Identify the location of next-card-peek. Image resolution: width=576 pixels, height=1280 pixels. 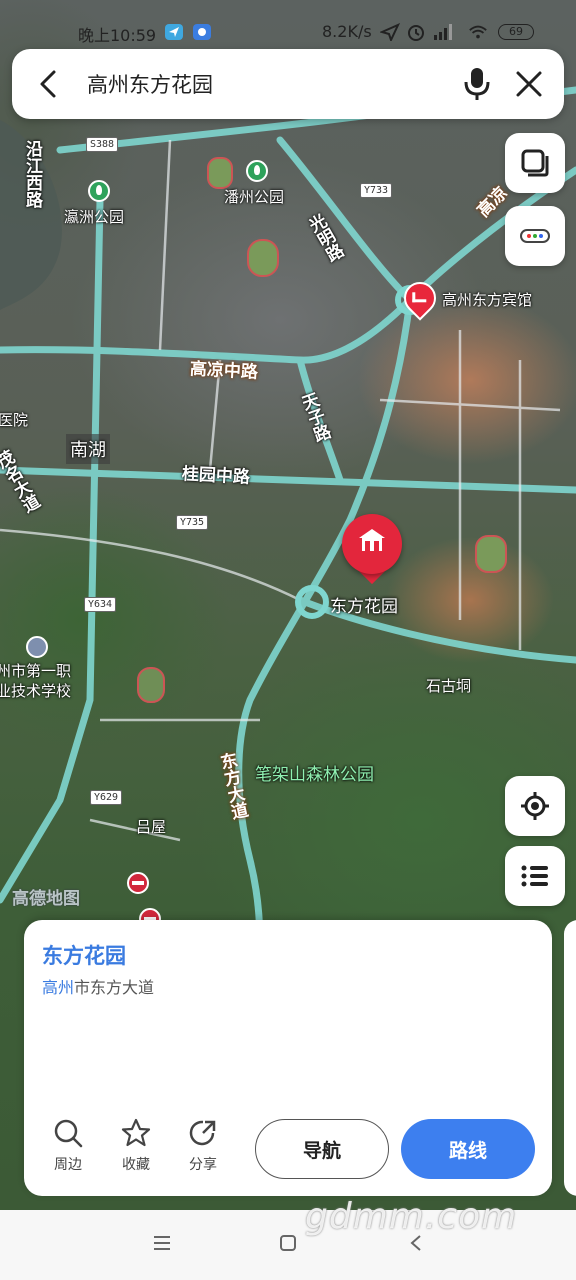
(570, 1058).